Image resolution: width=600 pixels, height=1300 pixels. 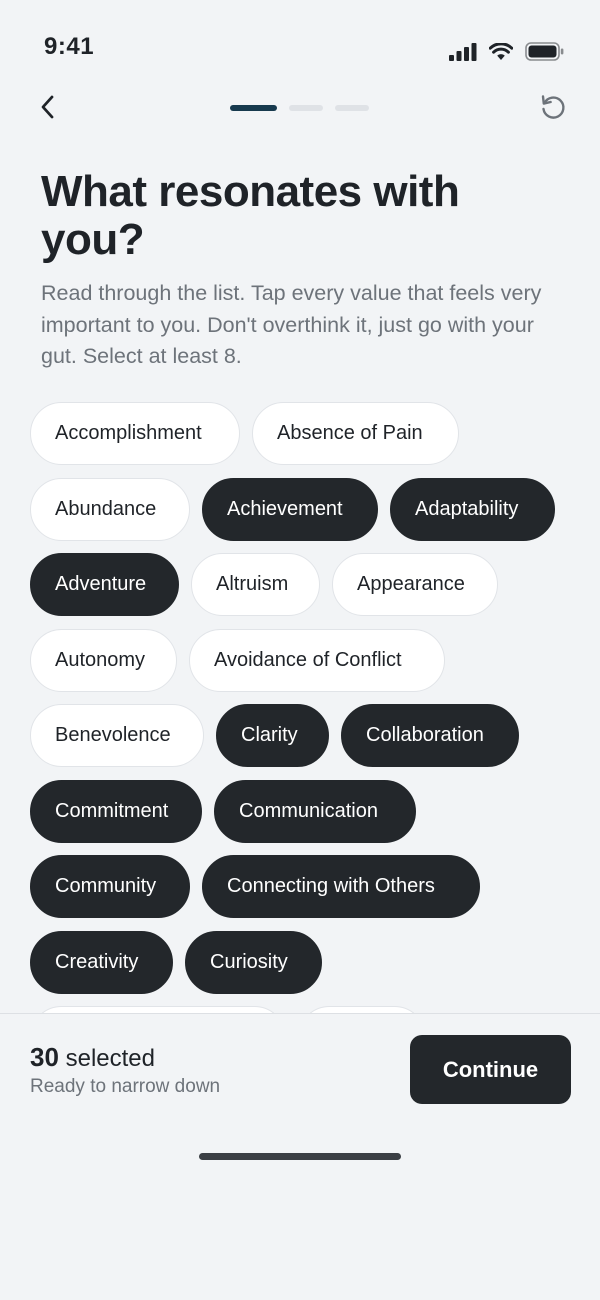 What do you see at coordinates (250, 215) in the screenshot?
I see `page-title: What resonates with you?` at bounding box center [250, 215].